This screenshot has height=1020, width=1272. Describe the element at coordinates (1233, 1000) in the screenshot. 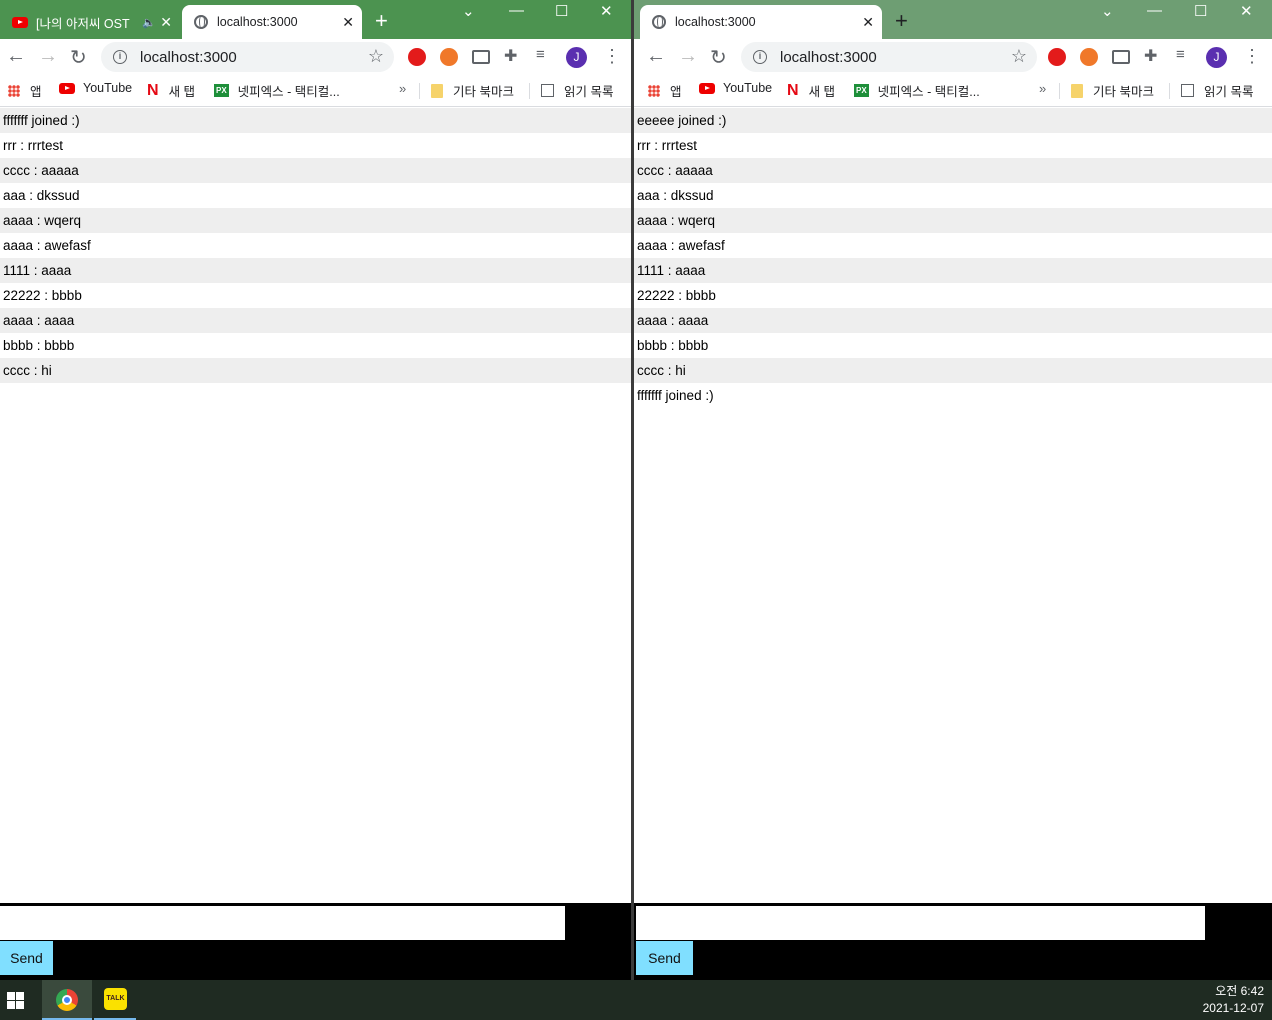

I see `system-clock: 오전 6:42 2021-12-07` at that location.